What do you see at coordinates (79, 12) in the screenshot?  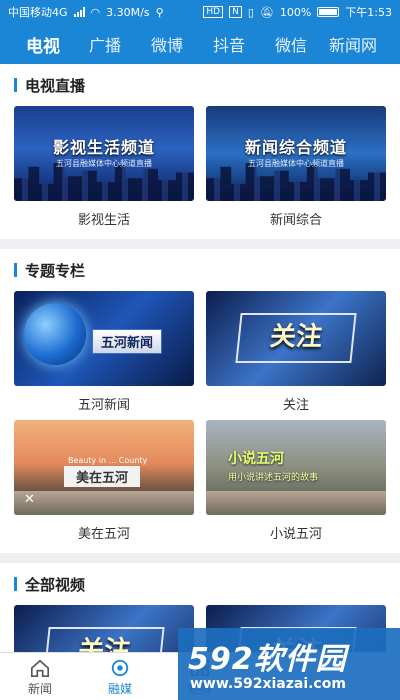 I see `signal-icon` at bounding box center [79, 12].